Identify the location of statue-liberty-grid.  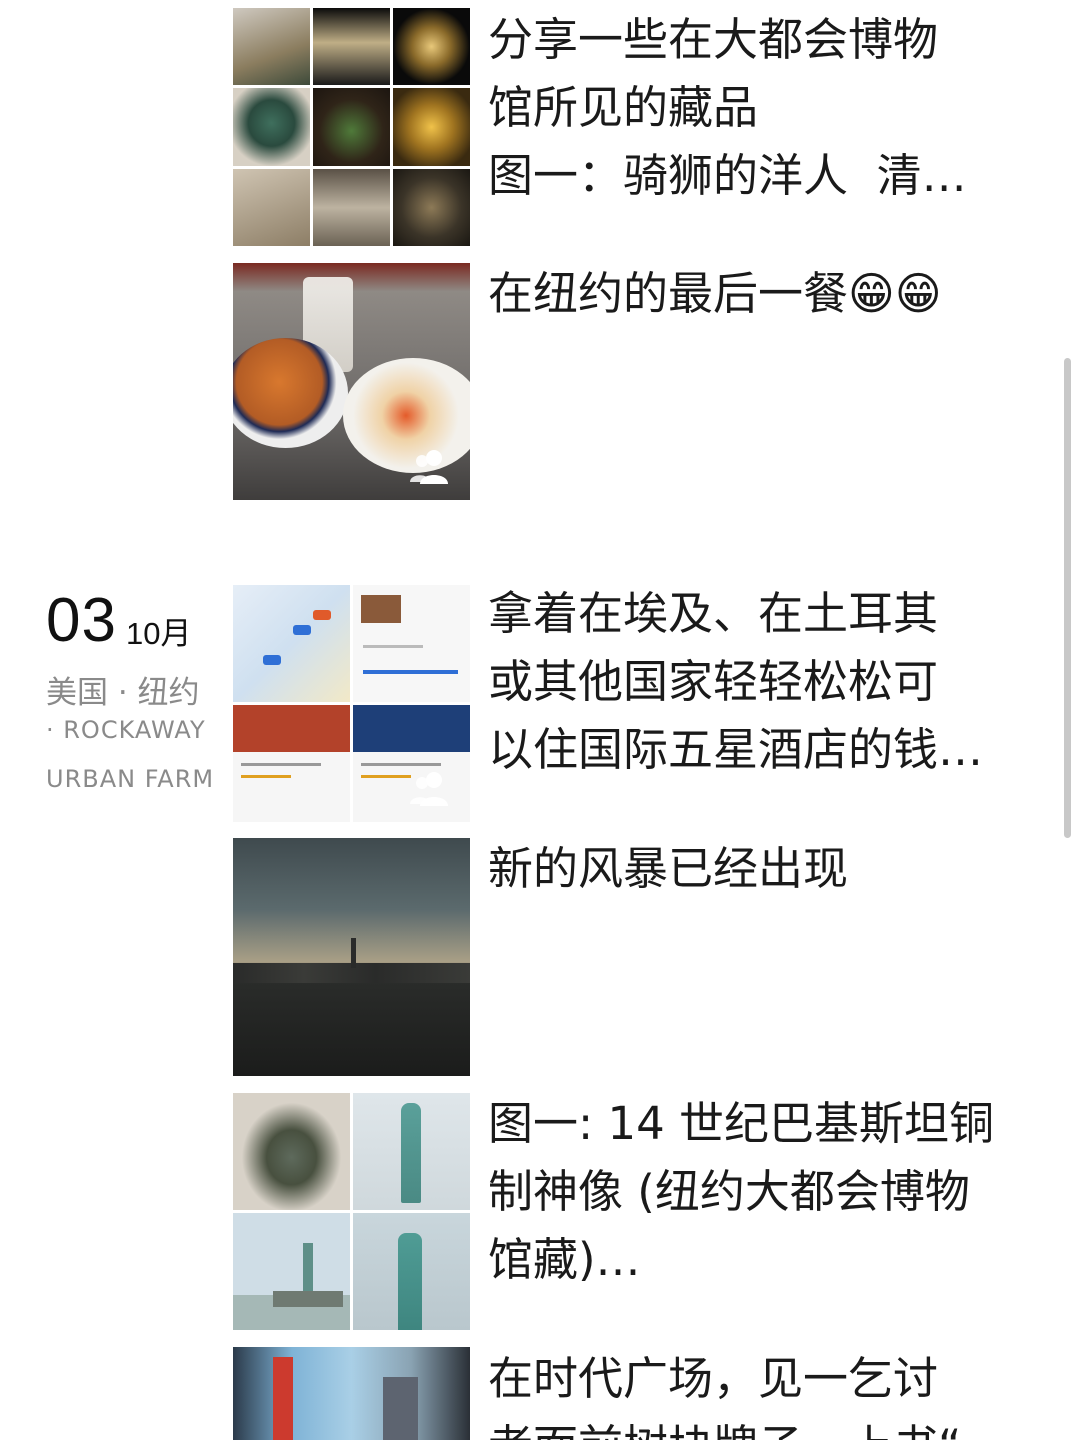
(351, 1211).